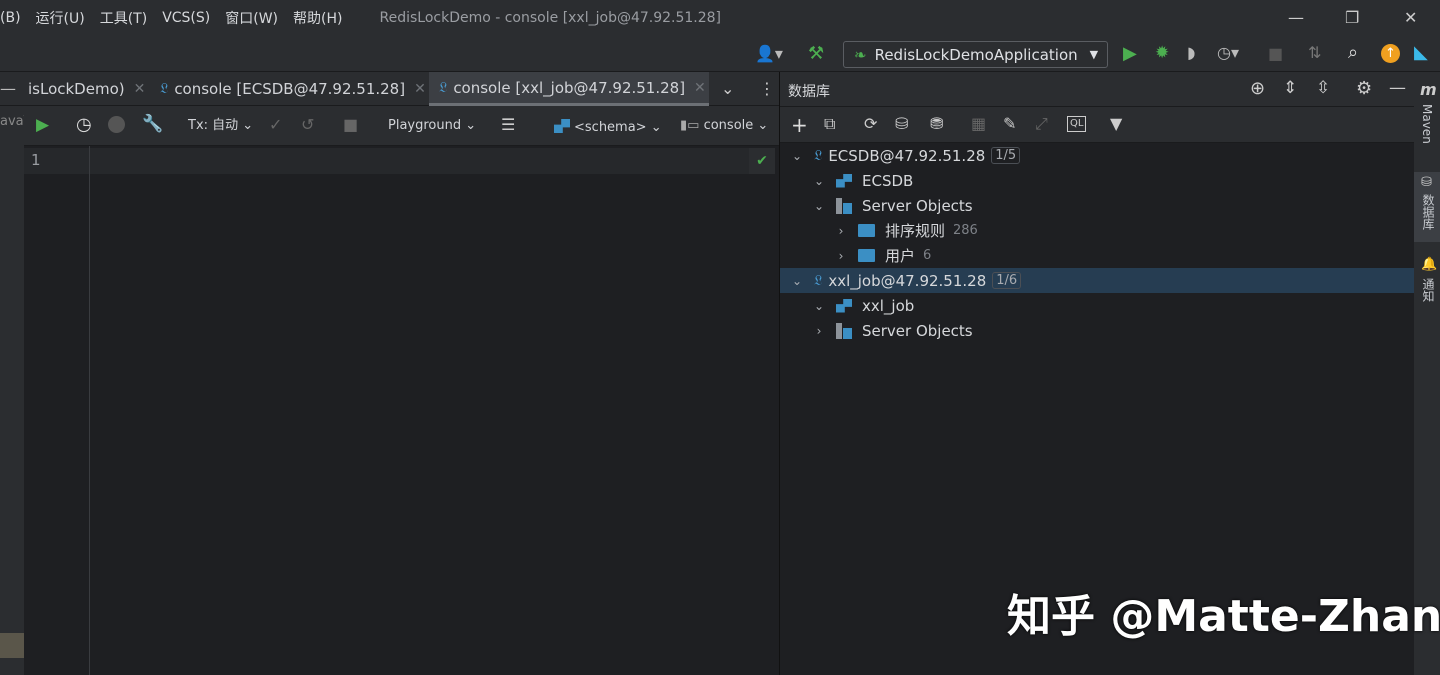  Describe the element at coordinates (123, 18) in the screenshot. I see `menu-tools: 工具(T)` at that location.